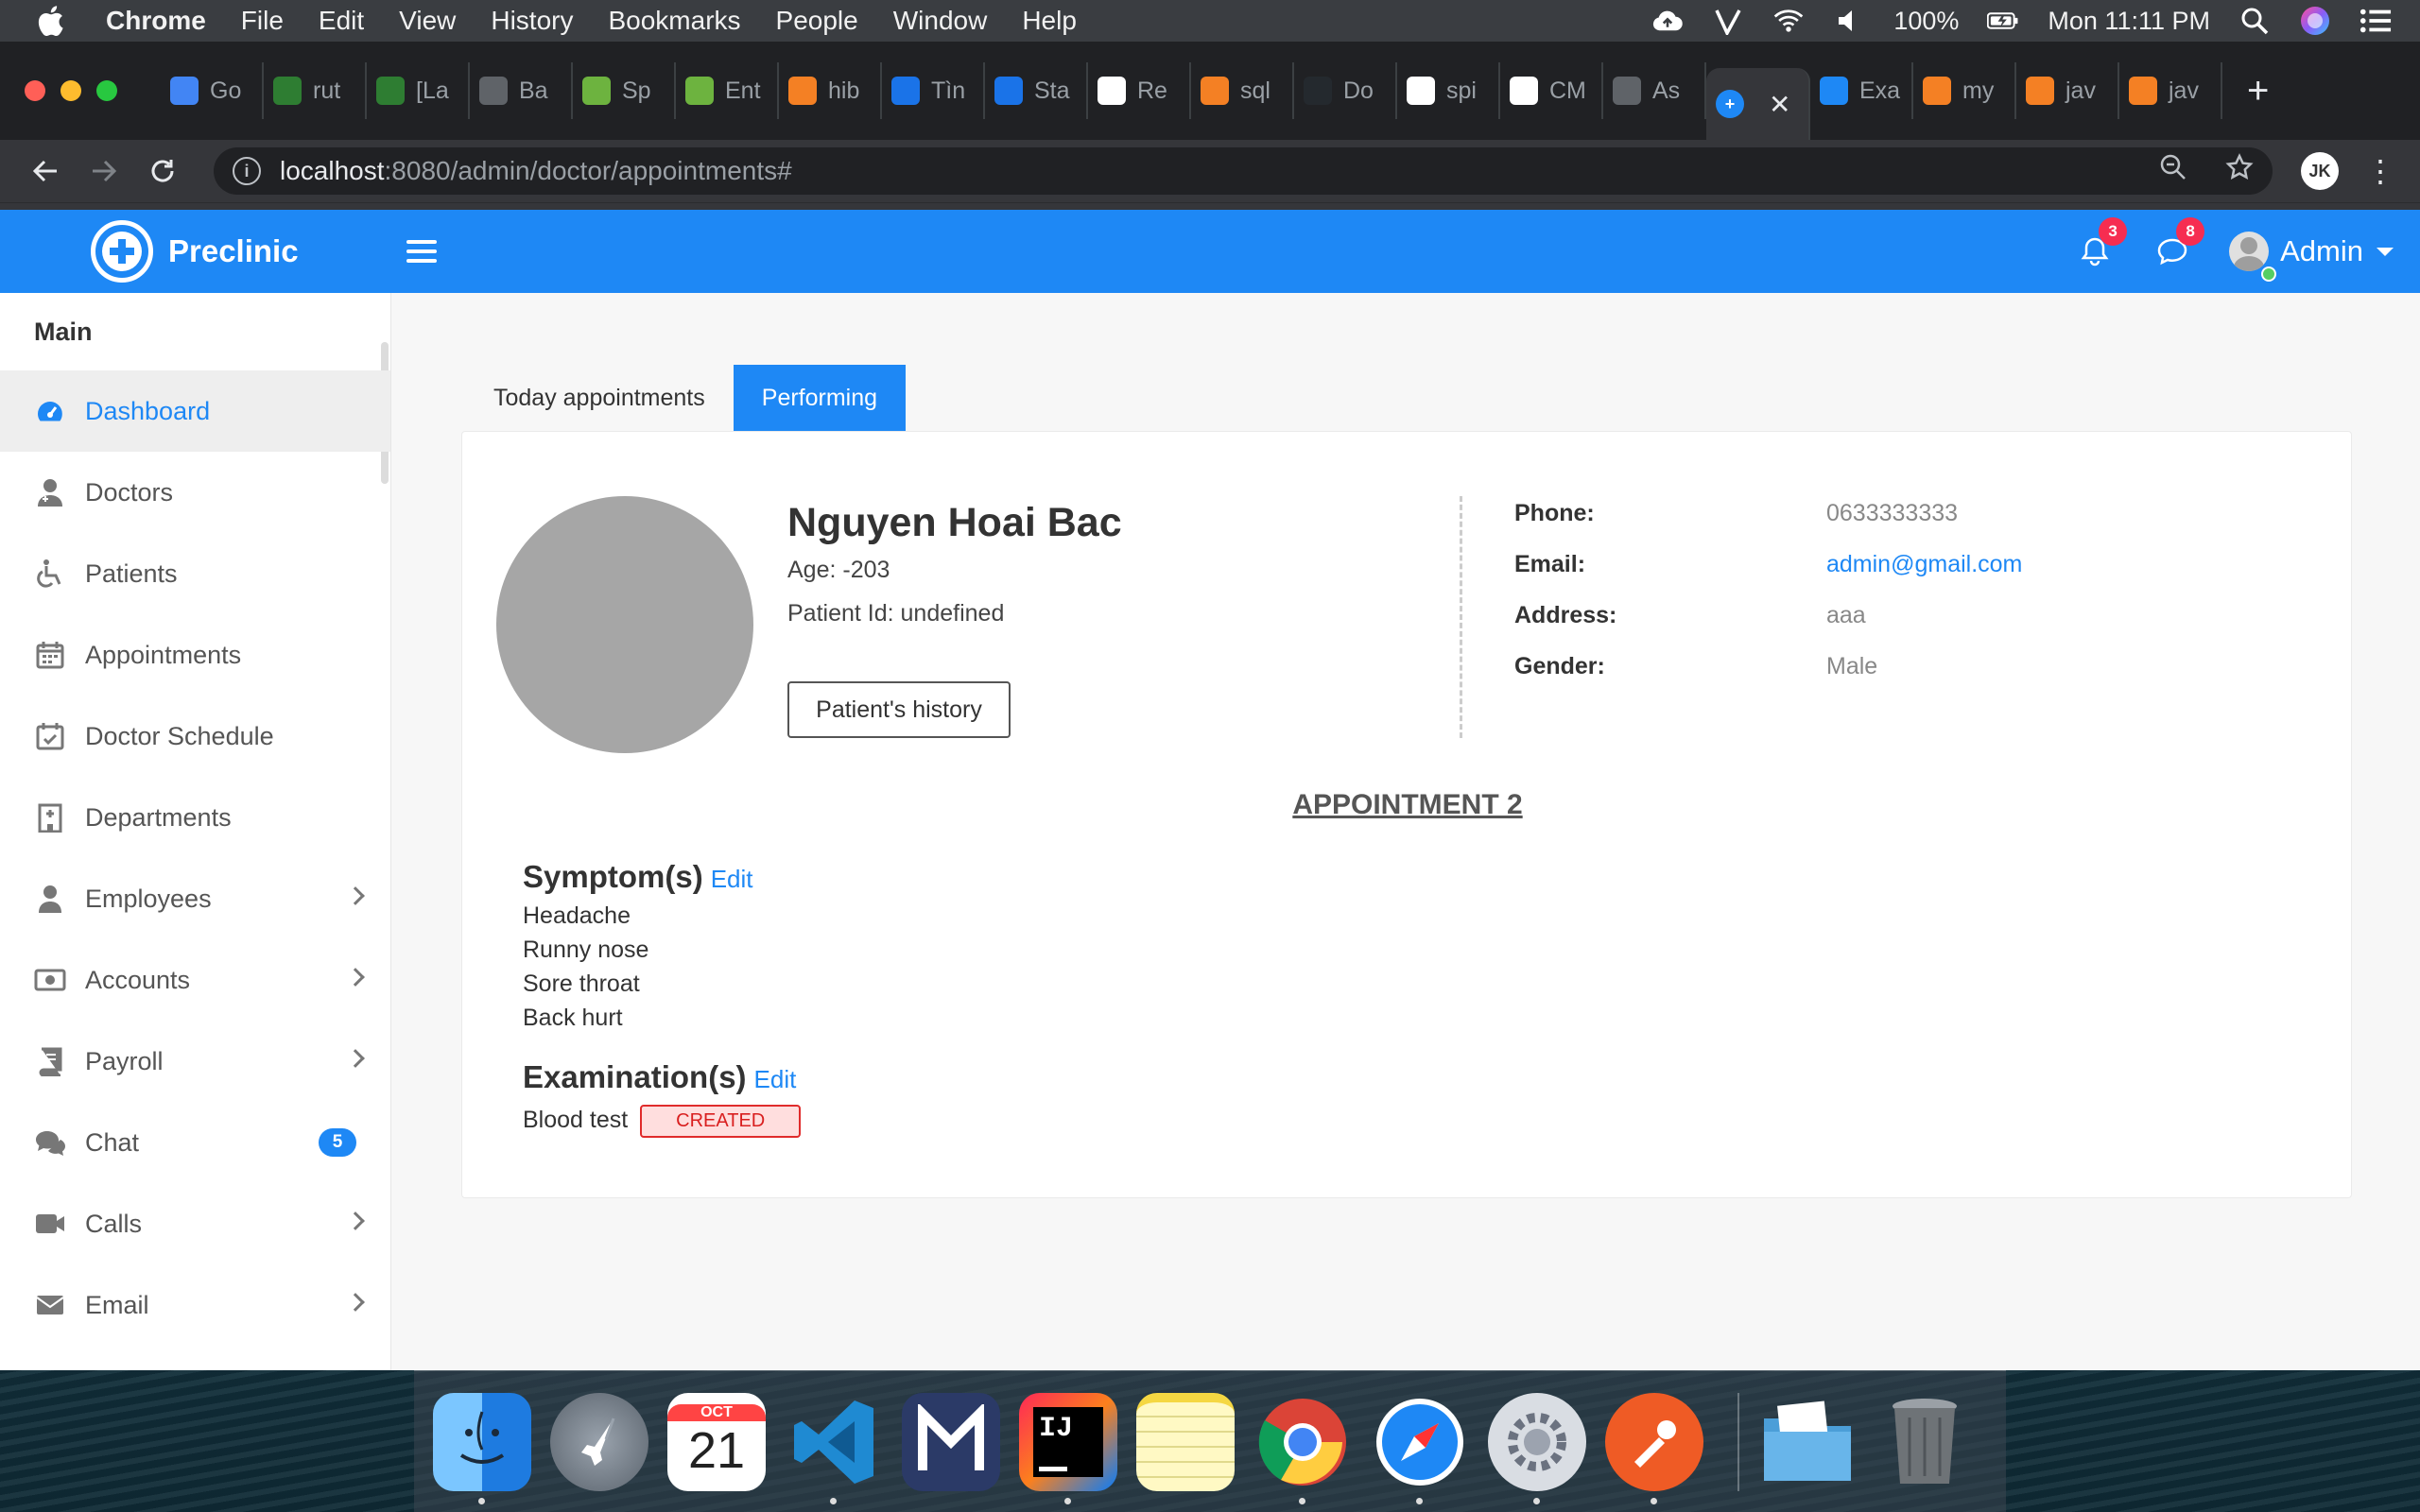  What do you see at coordinates (1861, 90) in the screenshot?
I see `browser-tab: Exa` at bounding box center [1861, 90].